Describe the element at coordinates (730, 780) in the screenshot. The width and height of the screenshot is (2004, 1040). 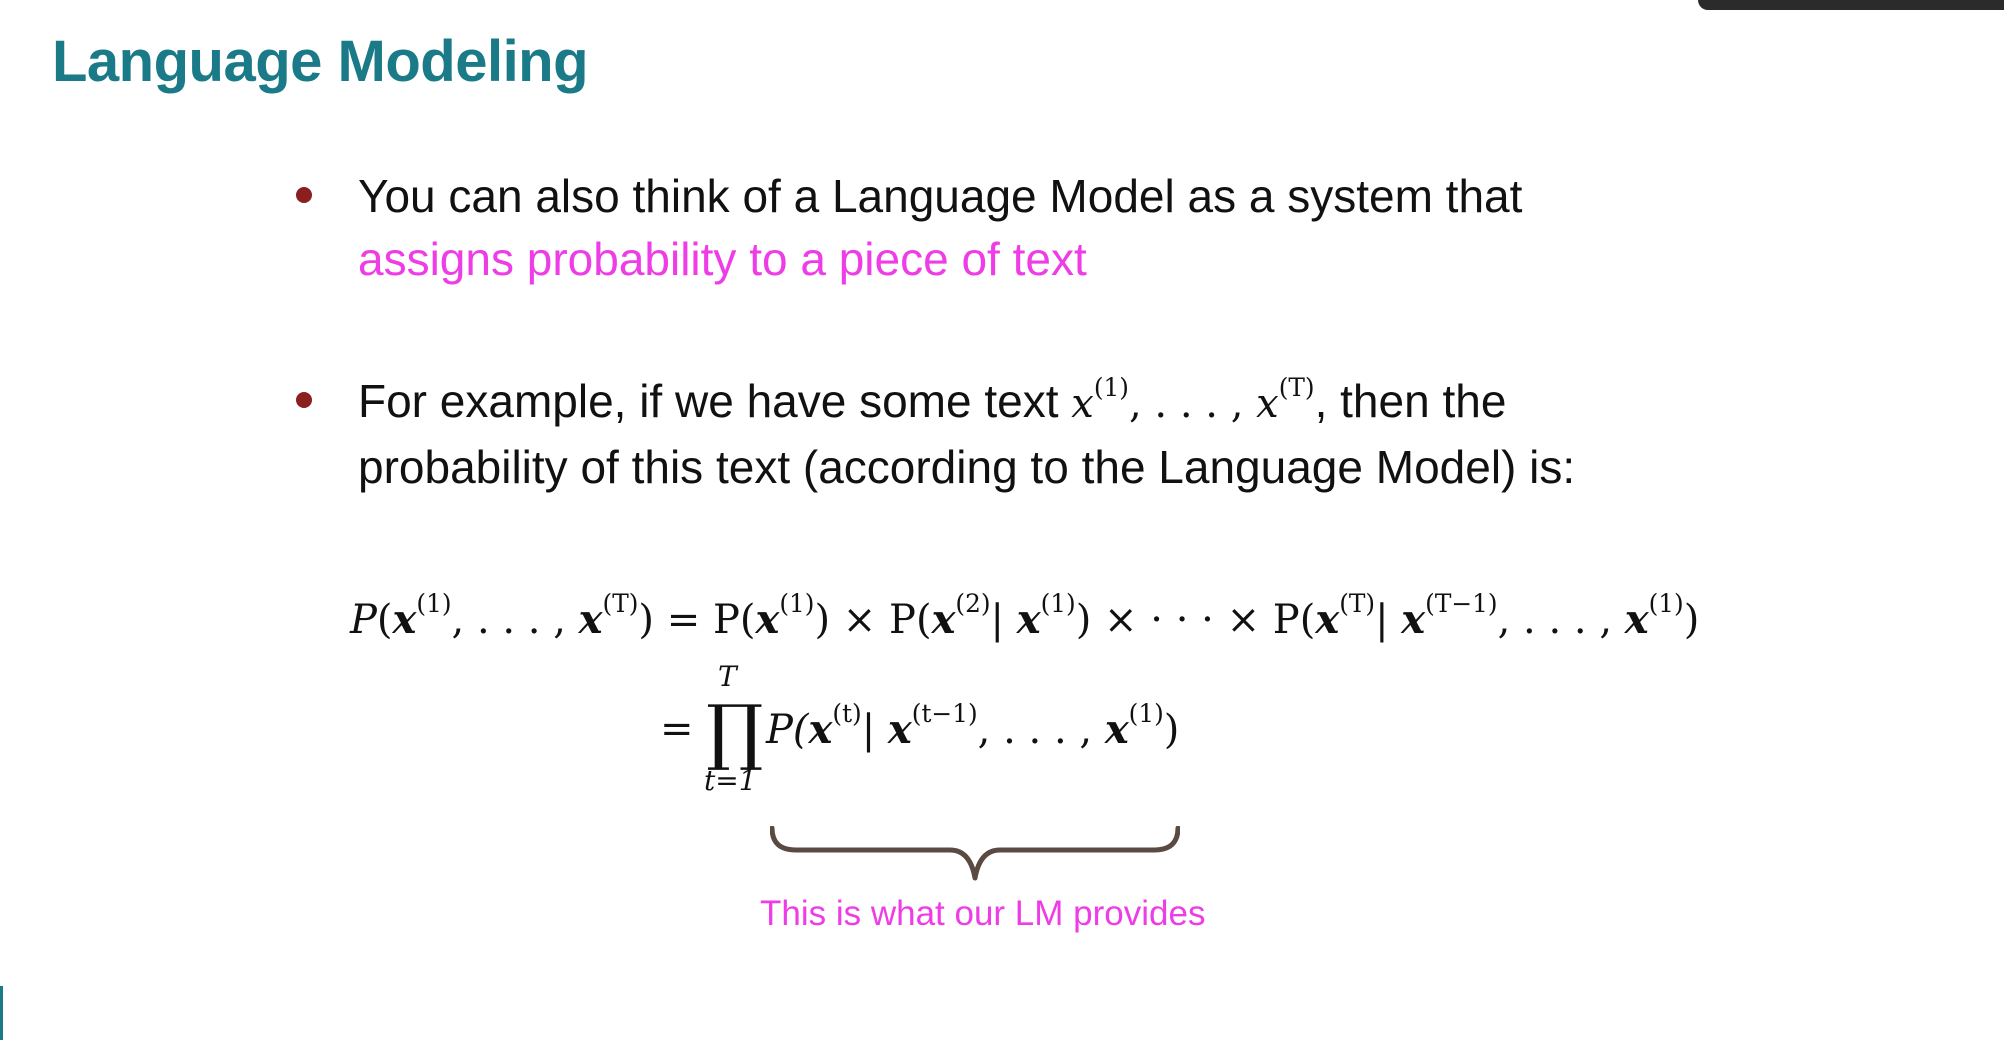
I see `product-lower-limit: t=1` at that location.